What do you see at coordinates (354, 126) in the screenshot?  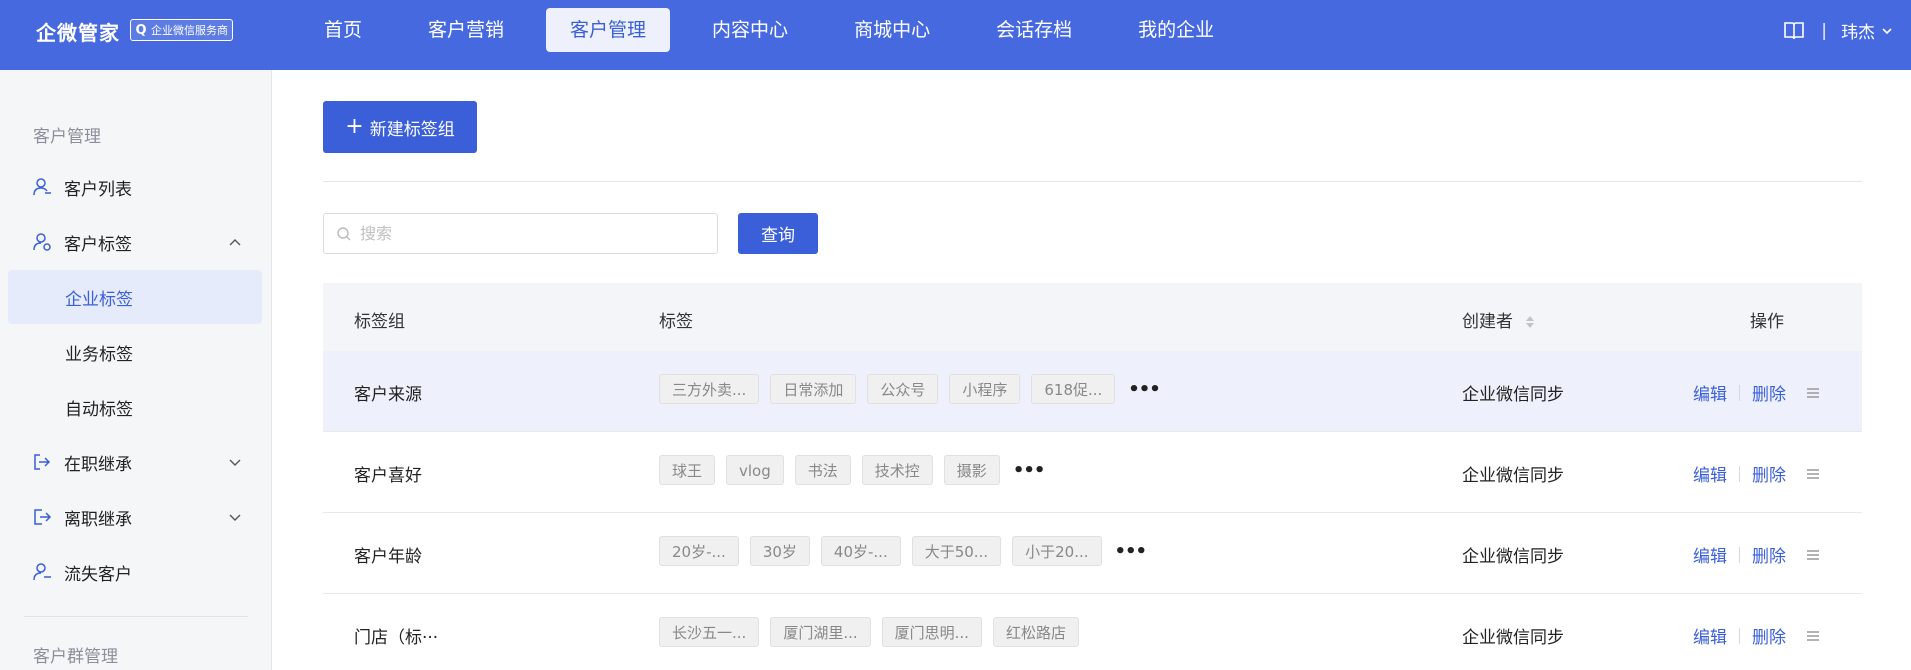 I see `plus-icon: +` at bounding box center [354, 126].